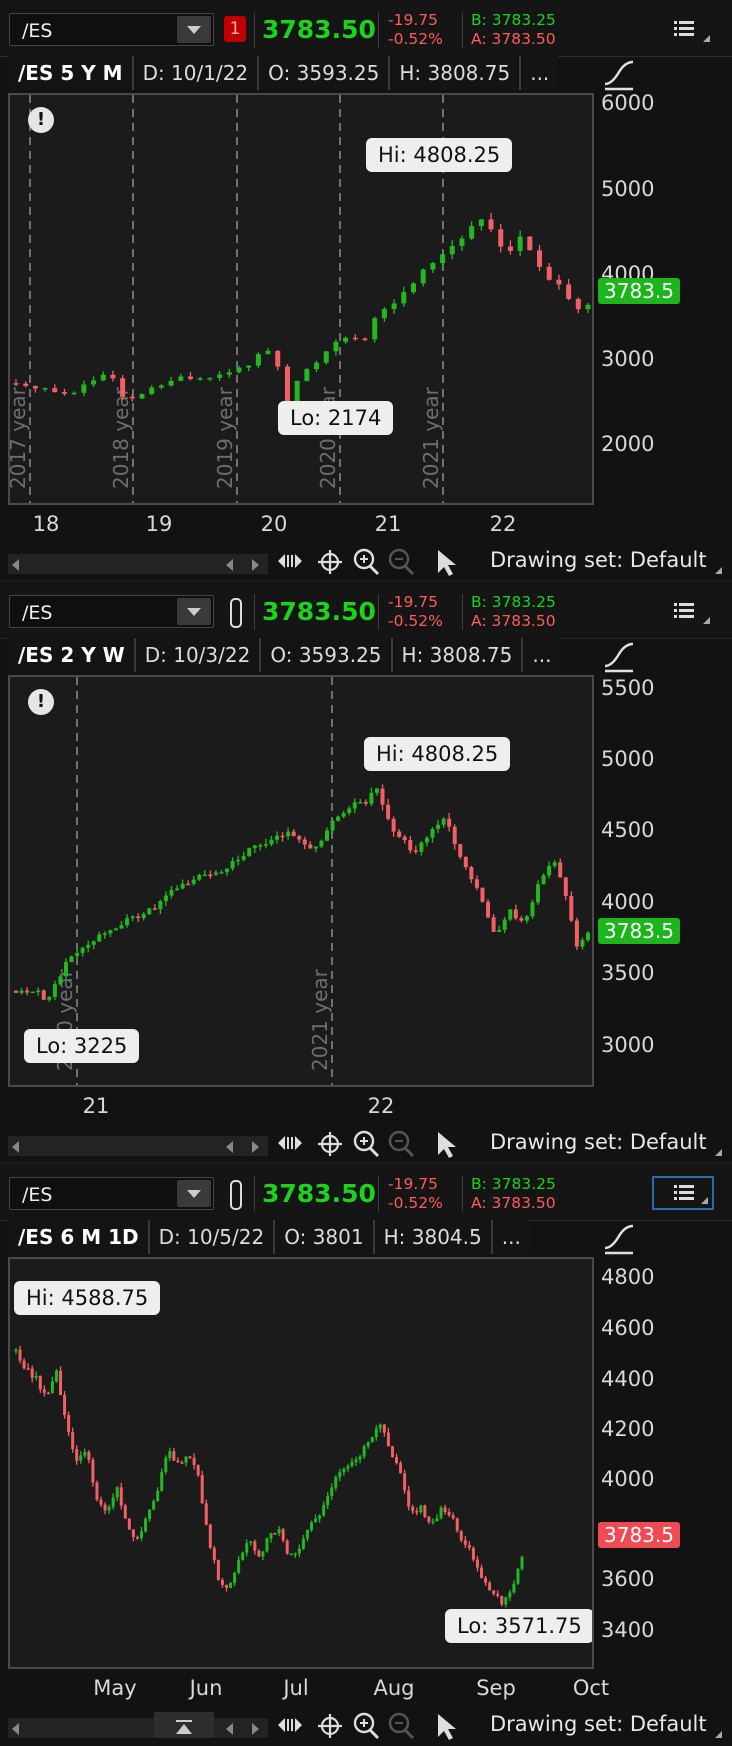  Describe the element at coordinates (664, 881) in the screenshot. I see `price-axis: 5500 5000 4500 4000 3500 3000 3783.5` at that location.